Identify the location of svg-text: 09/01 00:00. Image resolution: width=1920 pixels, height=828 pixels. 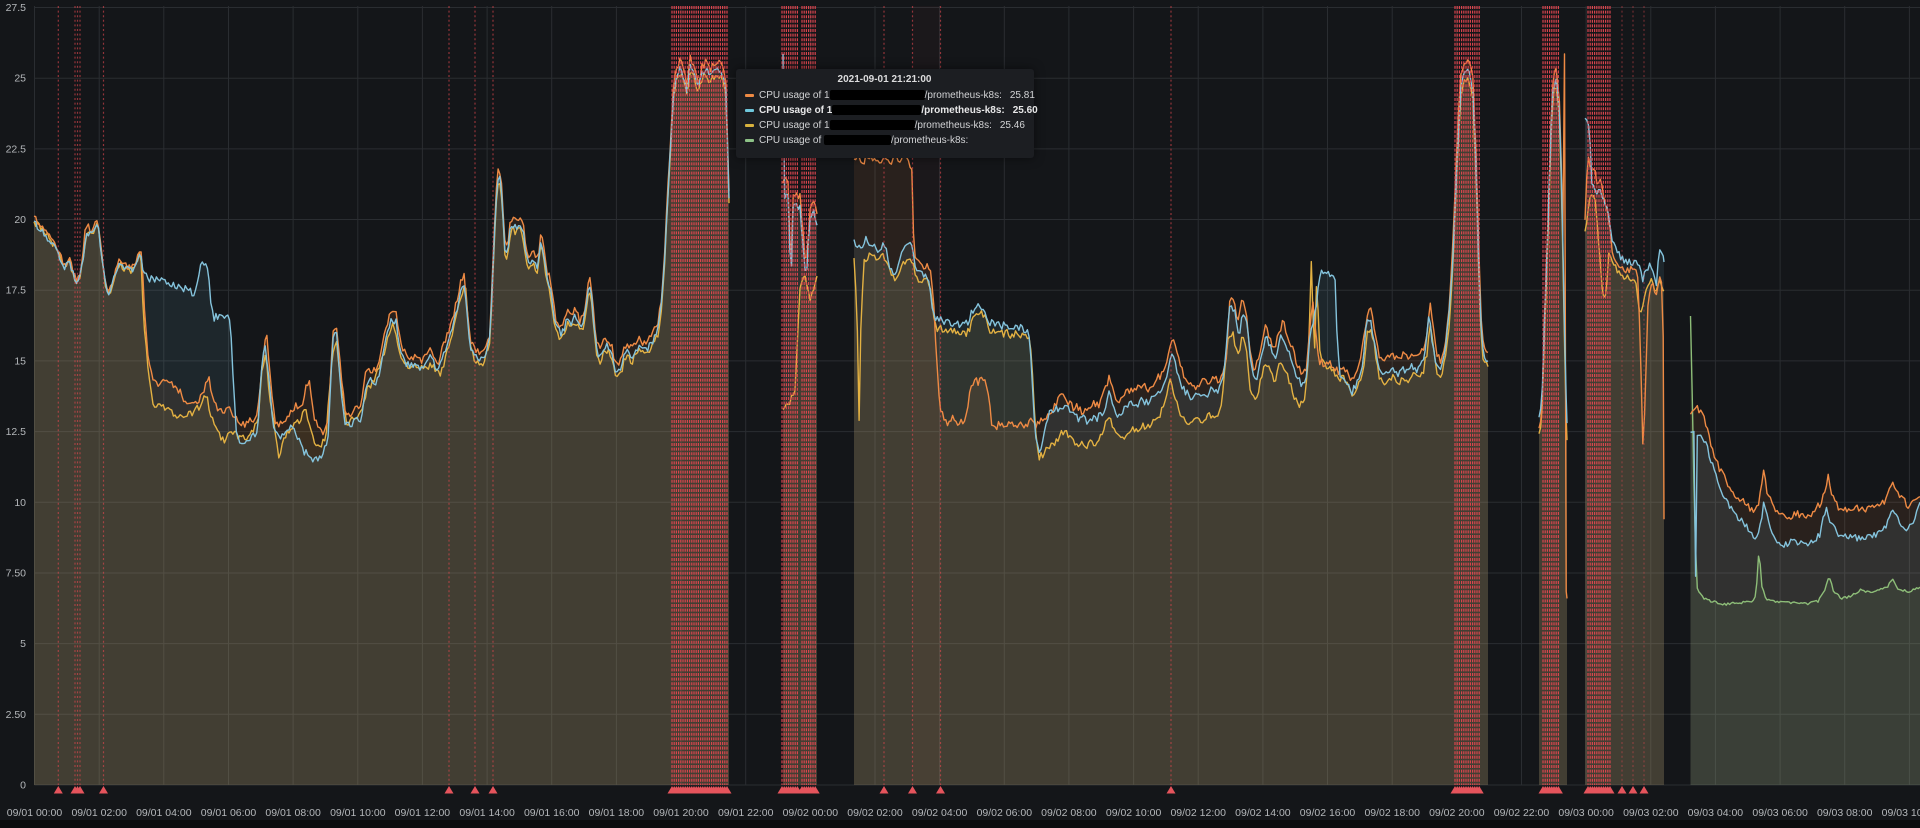
(35, 813).